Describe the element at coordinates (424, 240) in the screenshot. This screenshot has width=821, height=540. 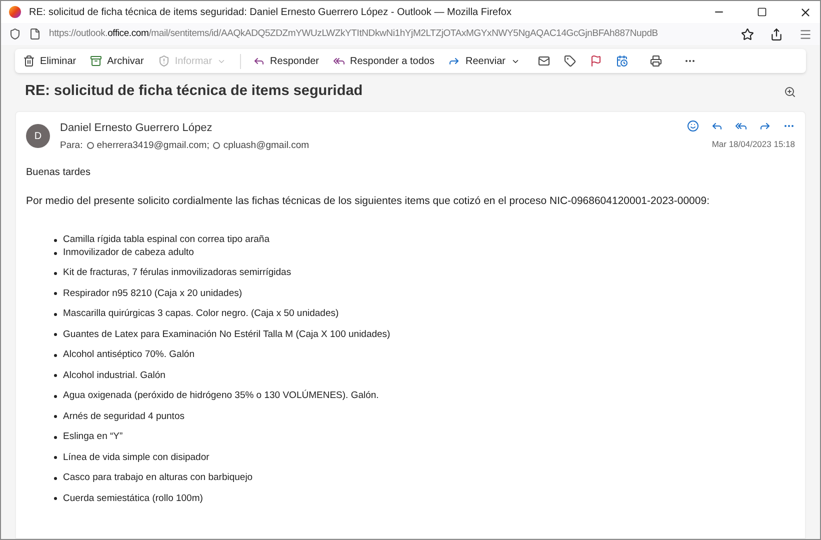
I see `list-item: Camilla rígida tabla espinal con correa tipo araña` at that location.